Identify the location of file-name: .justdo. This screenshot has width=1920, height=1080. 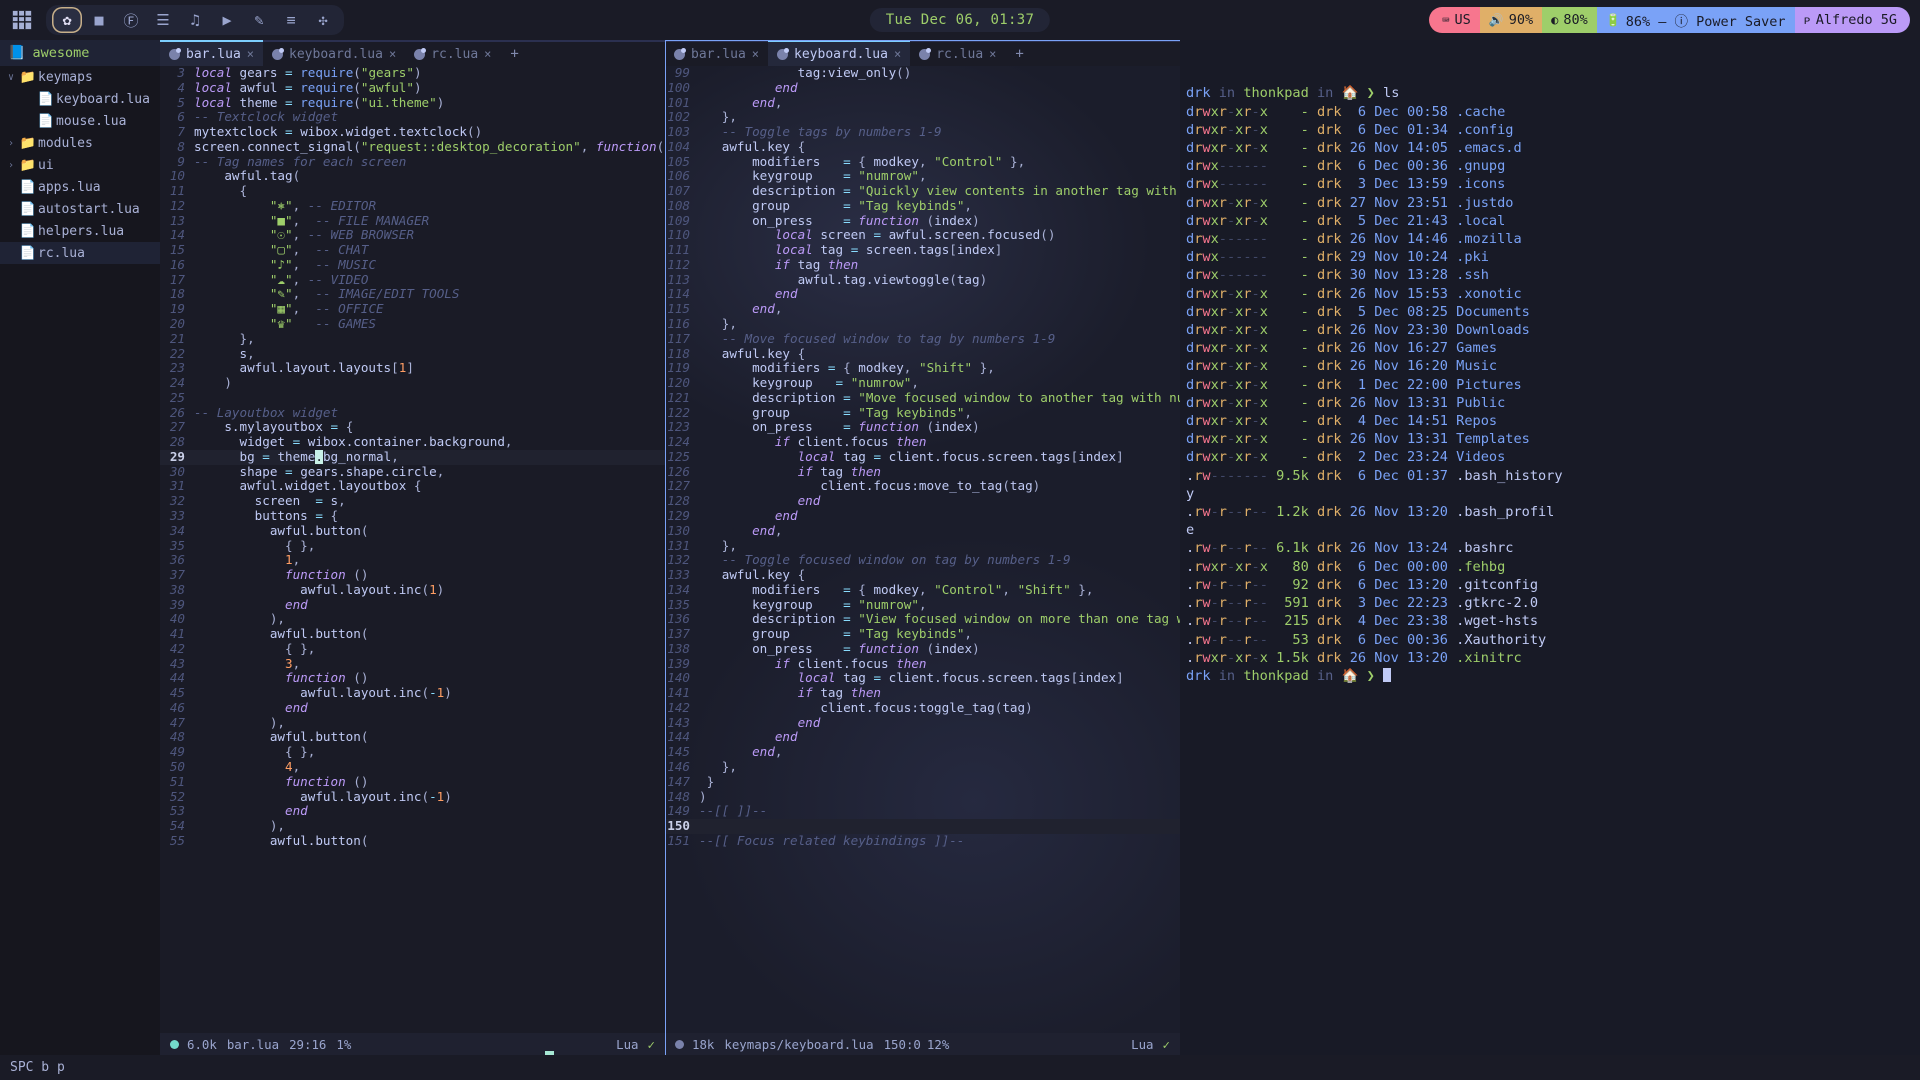
(1484, 203).